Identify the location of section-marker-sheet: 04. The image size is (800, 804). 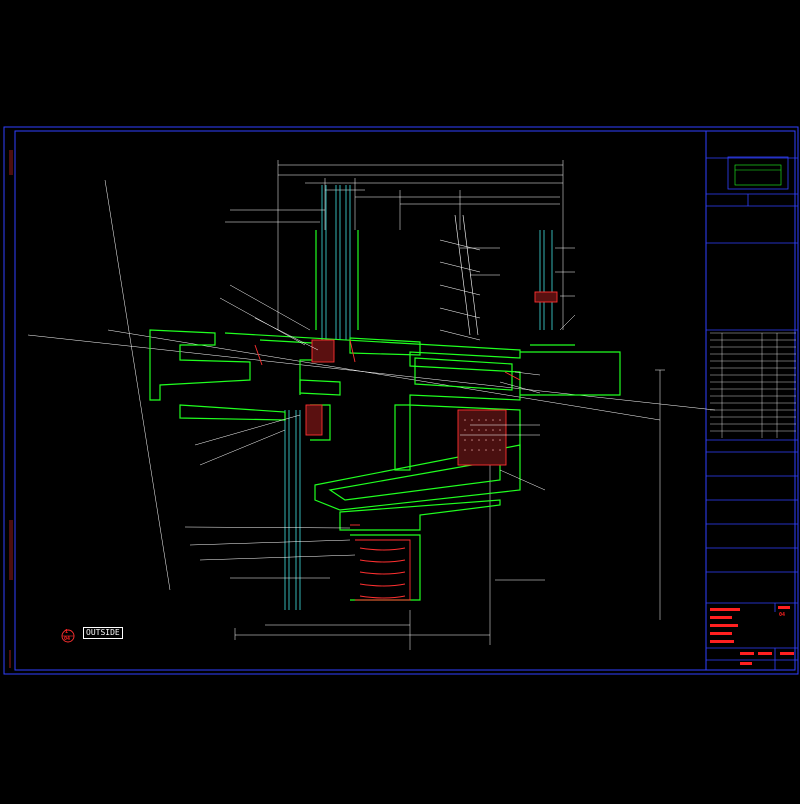
(67, 639).